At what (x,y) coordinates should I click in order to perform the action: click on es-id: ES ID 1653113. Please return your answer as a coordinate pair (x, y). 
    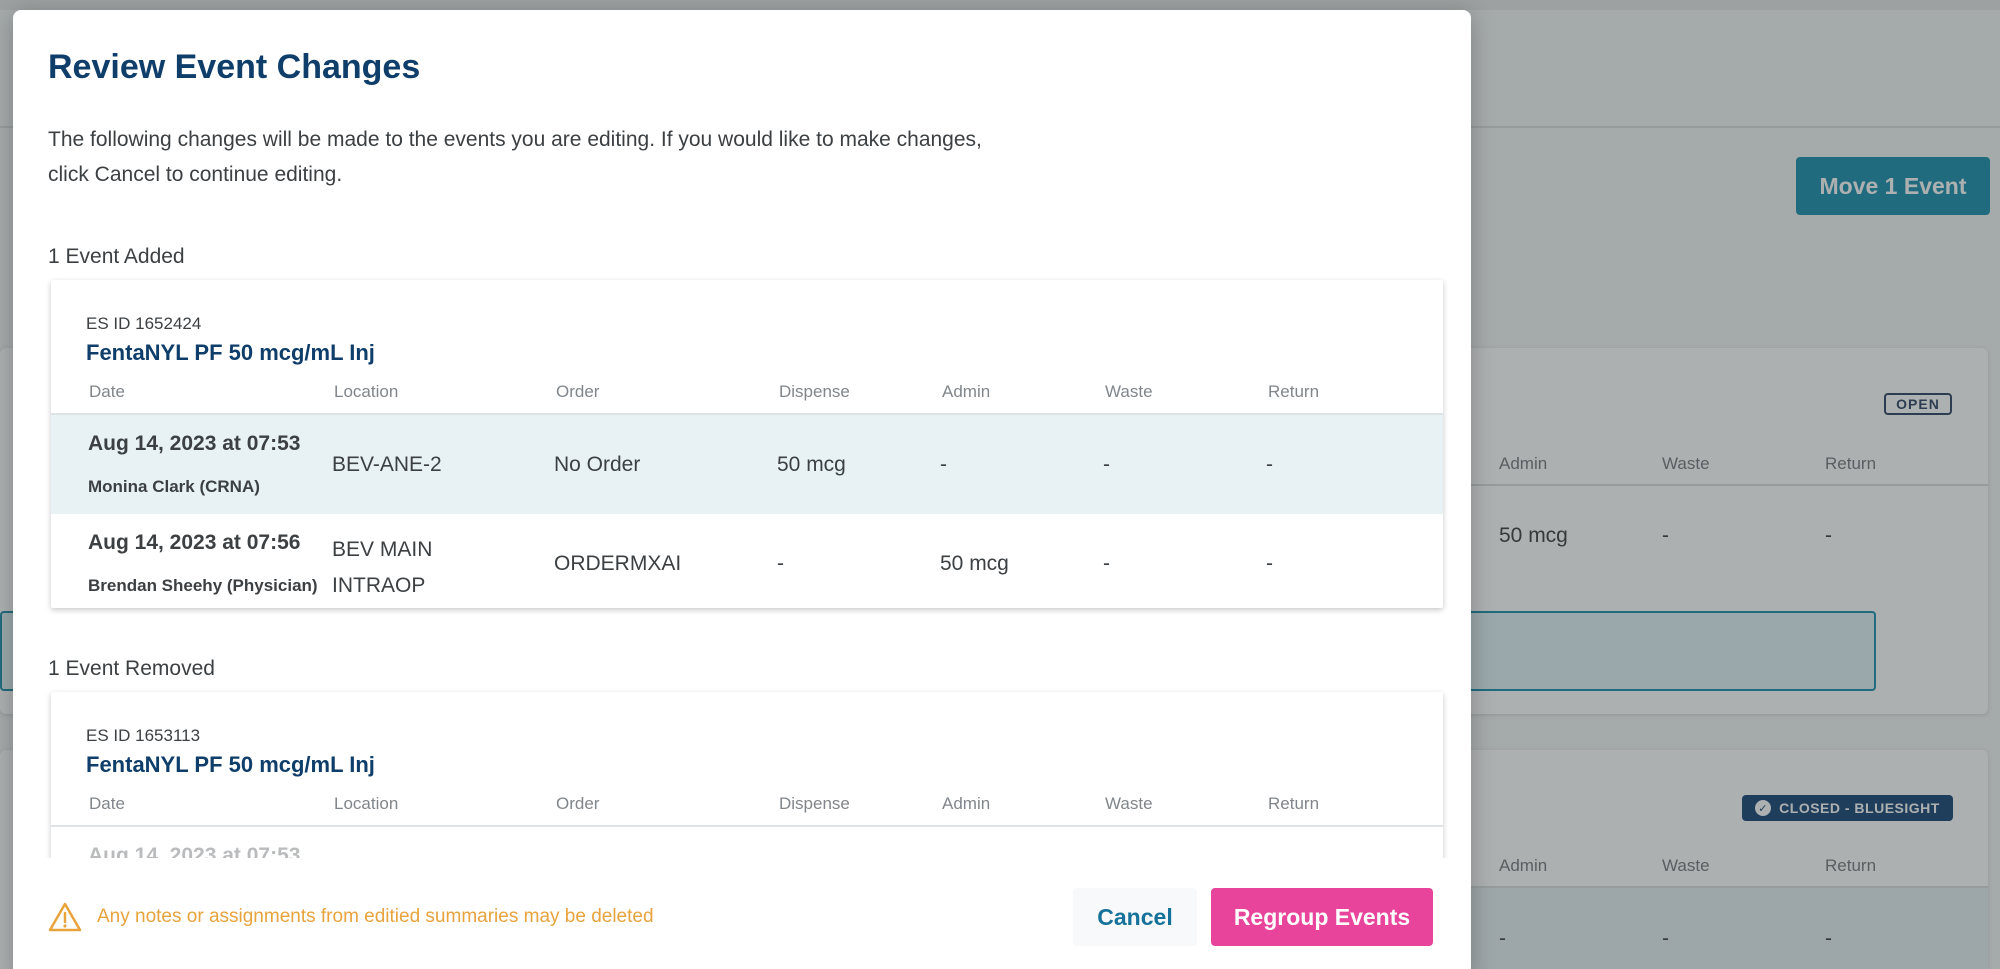
    Looking at the image, I should click on (143, 735).